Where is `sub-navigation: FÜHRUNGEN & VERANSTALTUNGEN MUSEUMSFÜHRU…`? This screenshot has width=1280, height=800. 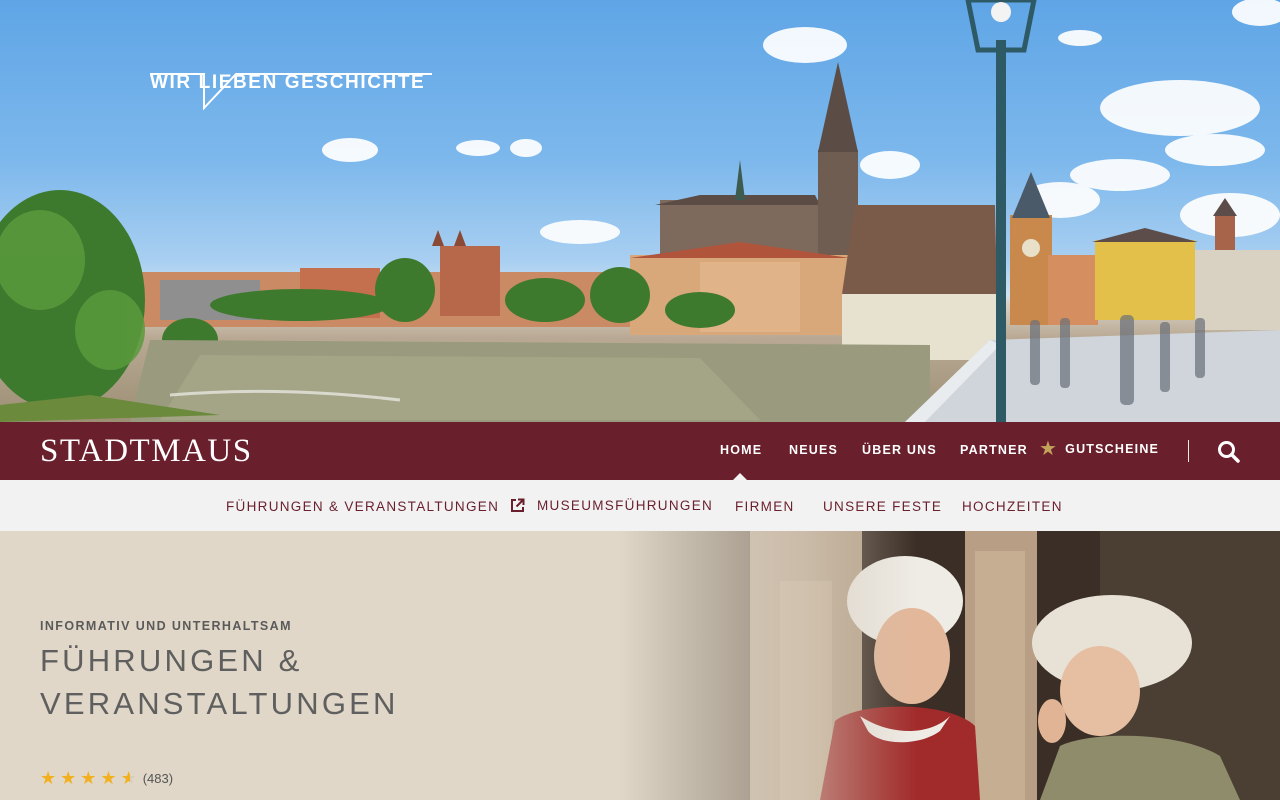 sub-navigation: FÜHRUNGEN & VERANSTALTUNGEN MUSEUMSFÜHRU… is located at coordinates (640, 505).